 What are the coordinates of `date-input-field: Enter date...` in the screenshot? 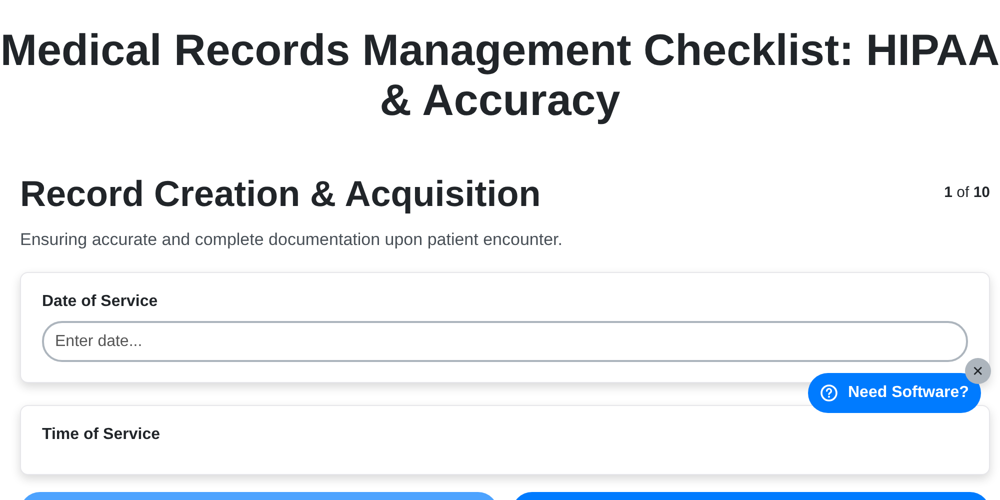 It's located at (505, 341).